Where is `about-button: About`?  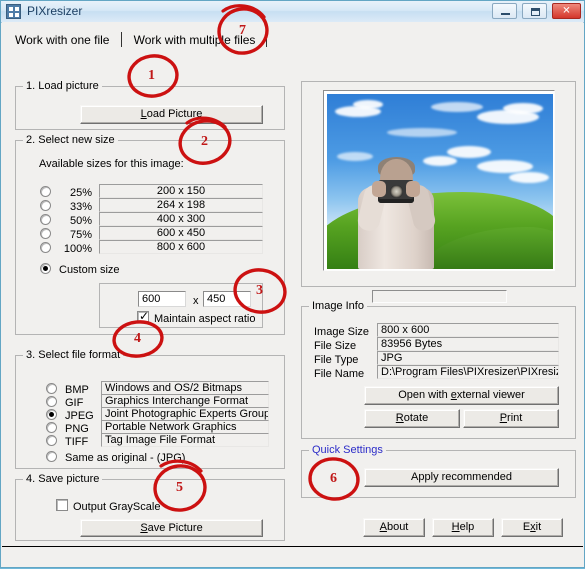
about-button: About is located at coordinates (394, 527).